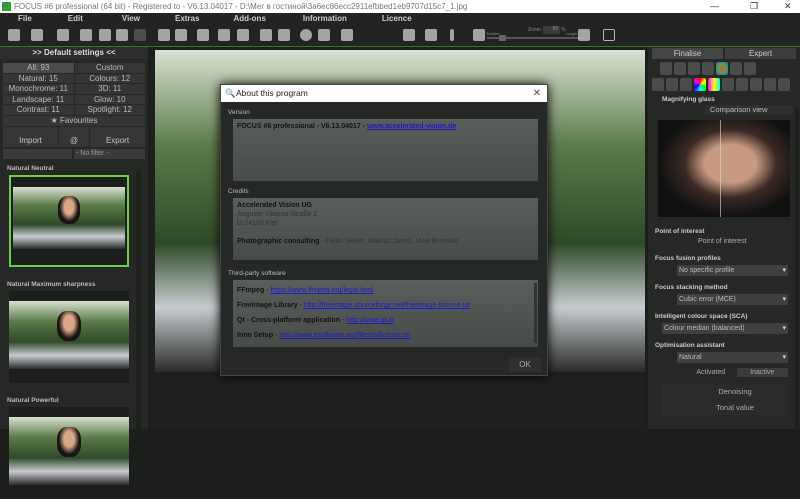 The image size is (800, 499). Describe the element at coordinates (284, 35) in the screenshot. I see `film-icon` at that location.